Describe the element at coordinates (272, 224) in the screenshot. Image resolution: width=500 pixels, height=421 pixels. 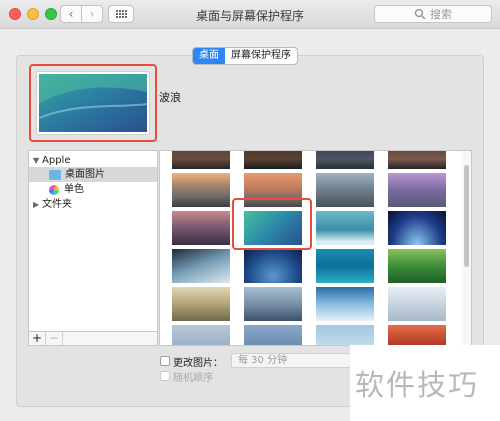
I see `selected-wallpaper-highlight` at that location.